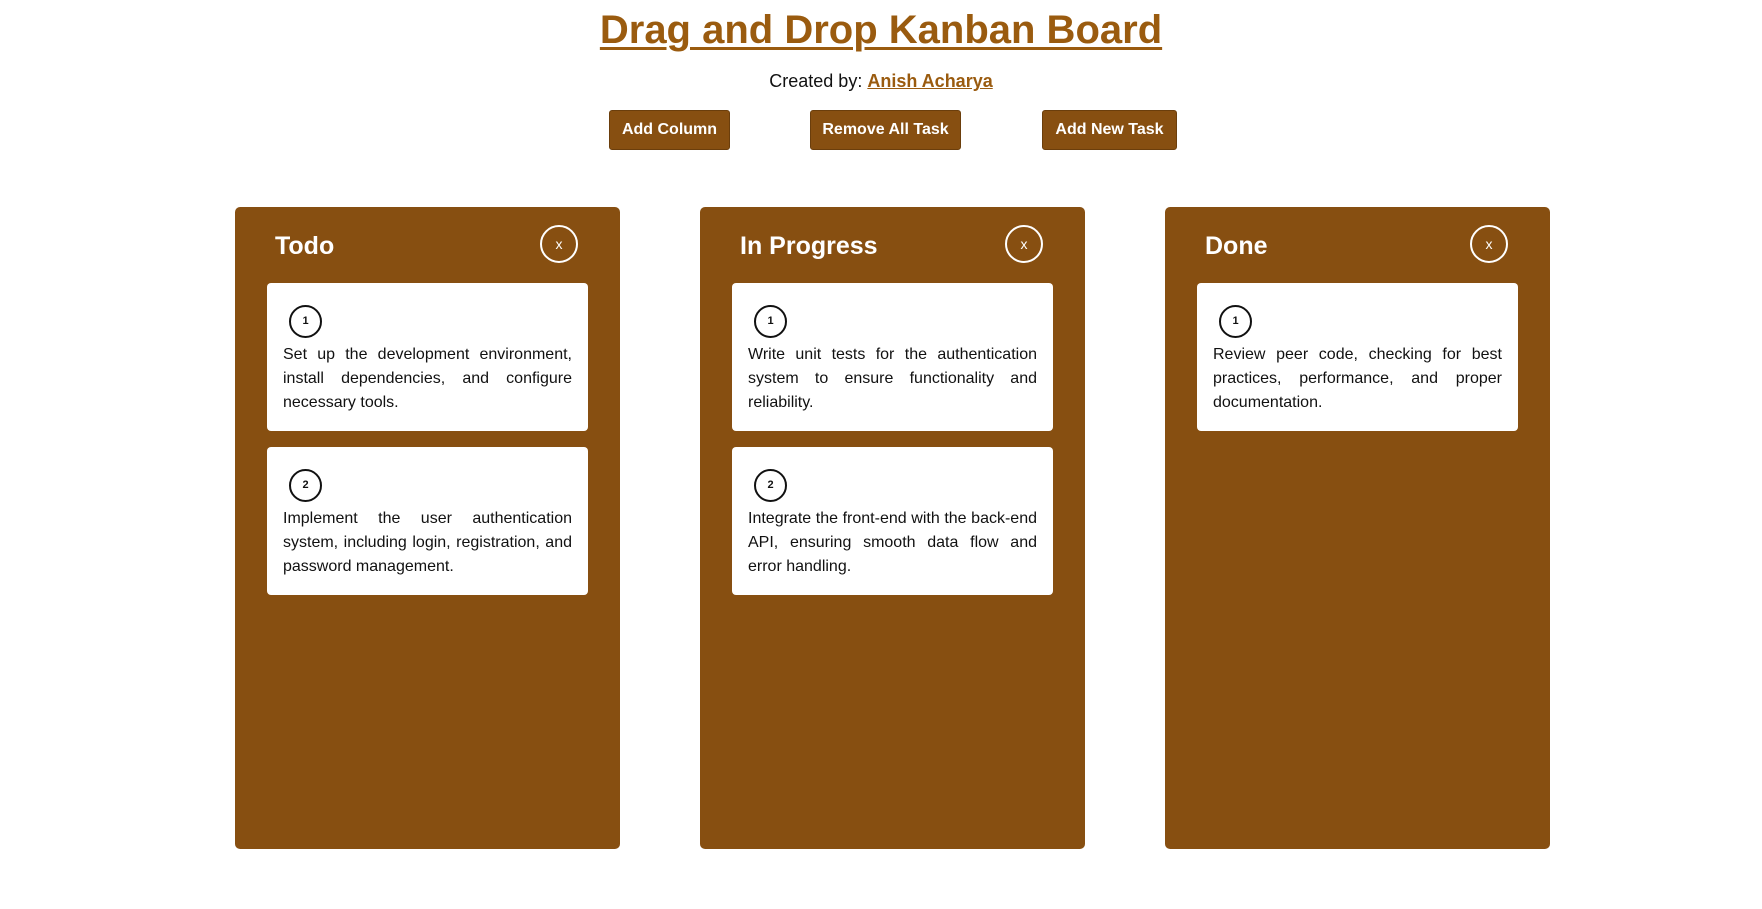  What do you see at coordinates (816, 81) in the screenshot?
I see `credit-prefix: Created by:` at bounding box center [816, 81].